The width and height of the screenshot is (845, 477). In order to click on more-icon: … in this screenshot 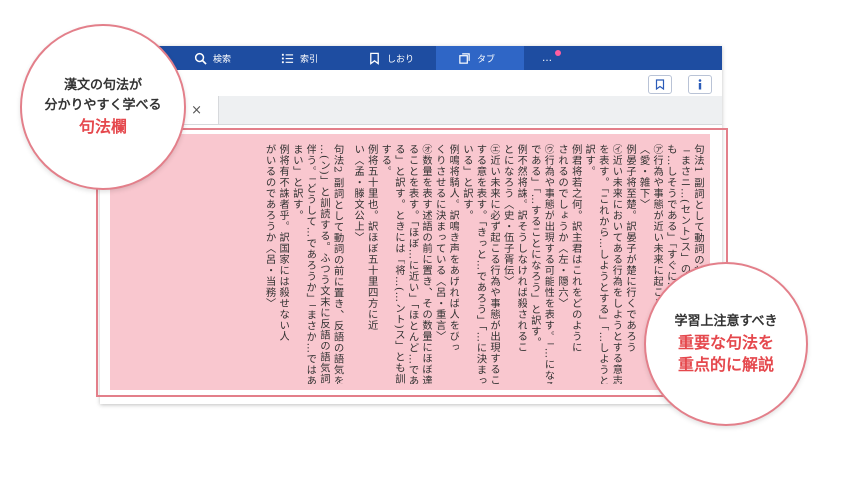, I will do `click(547, 58)`.